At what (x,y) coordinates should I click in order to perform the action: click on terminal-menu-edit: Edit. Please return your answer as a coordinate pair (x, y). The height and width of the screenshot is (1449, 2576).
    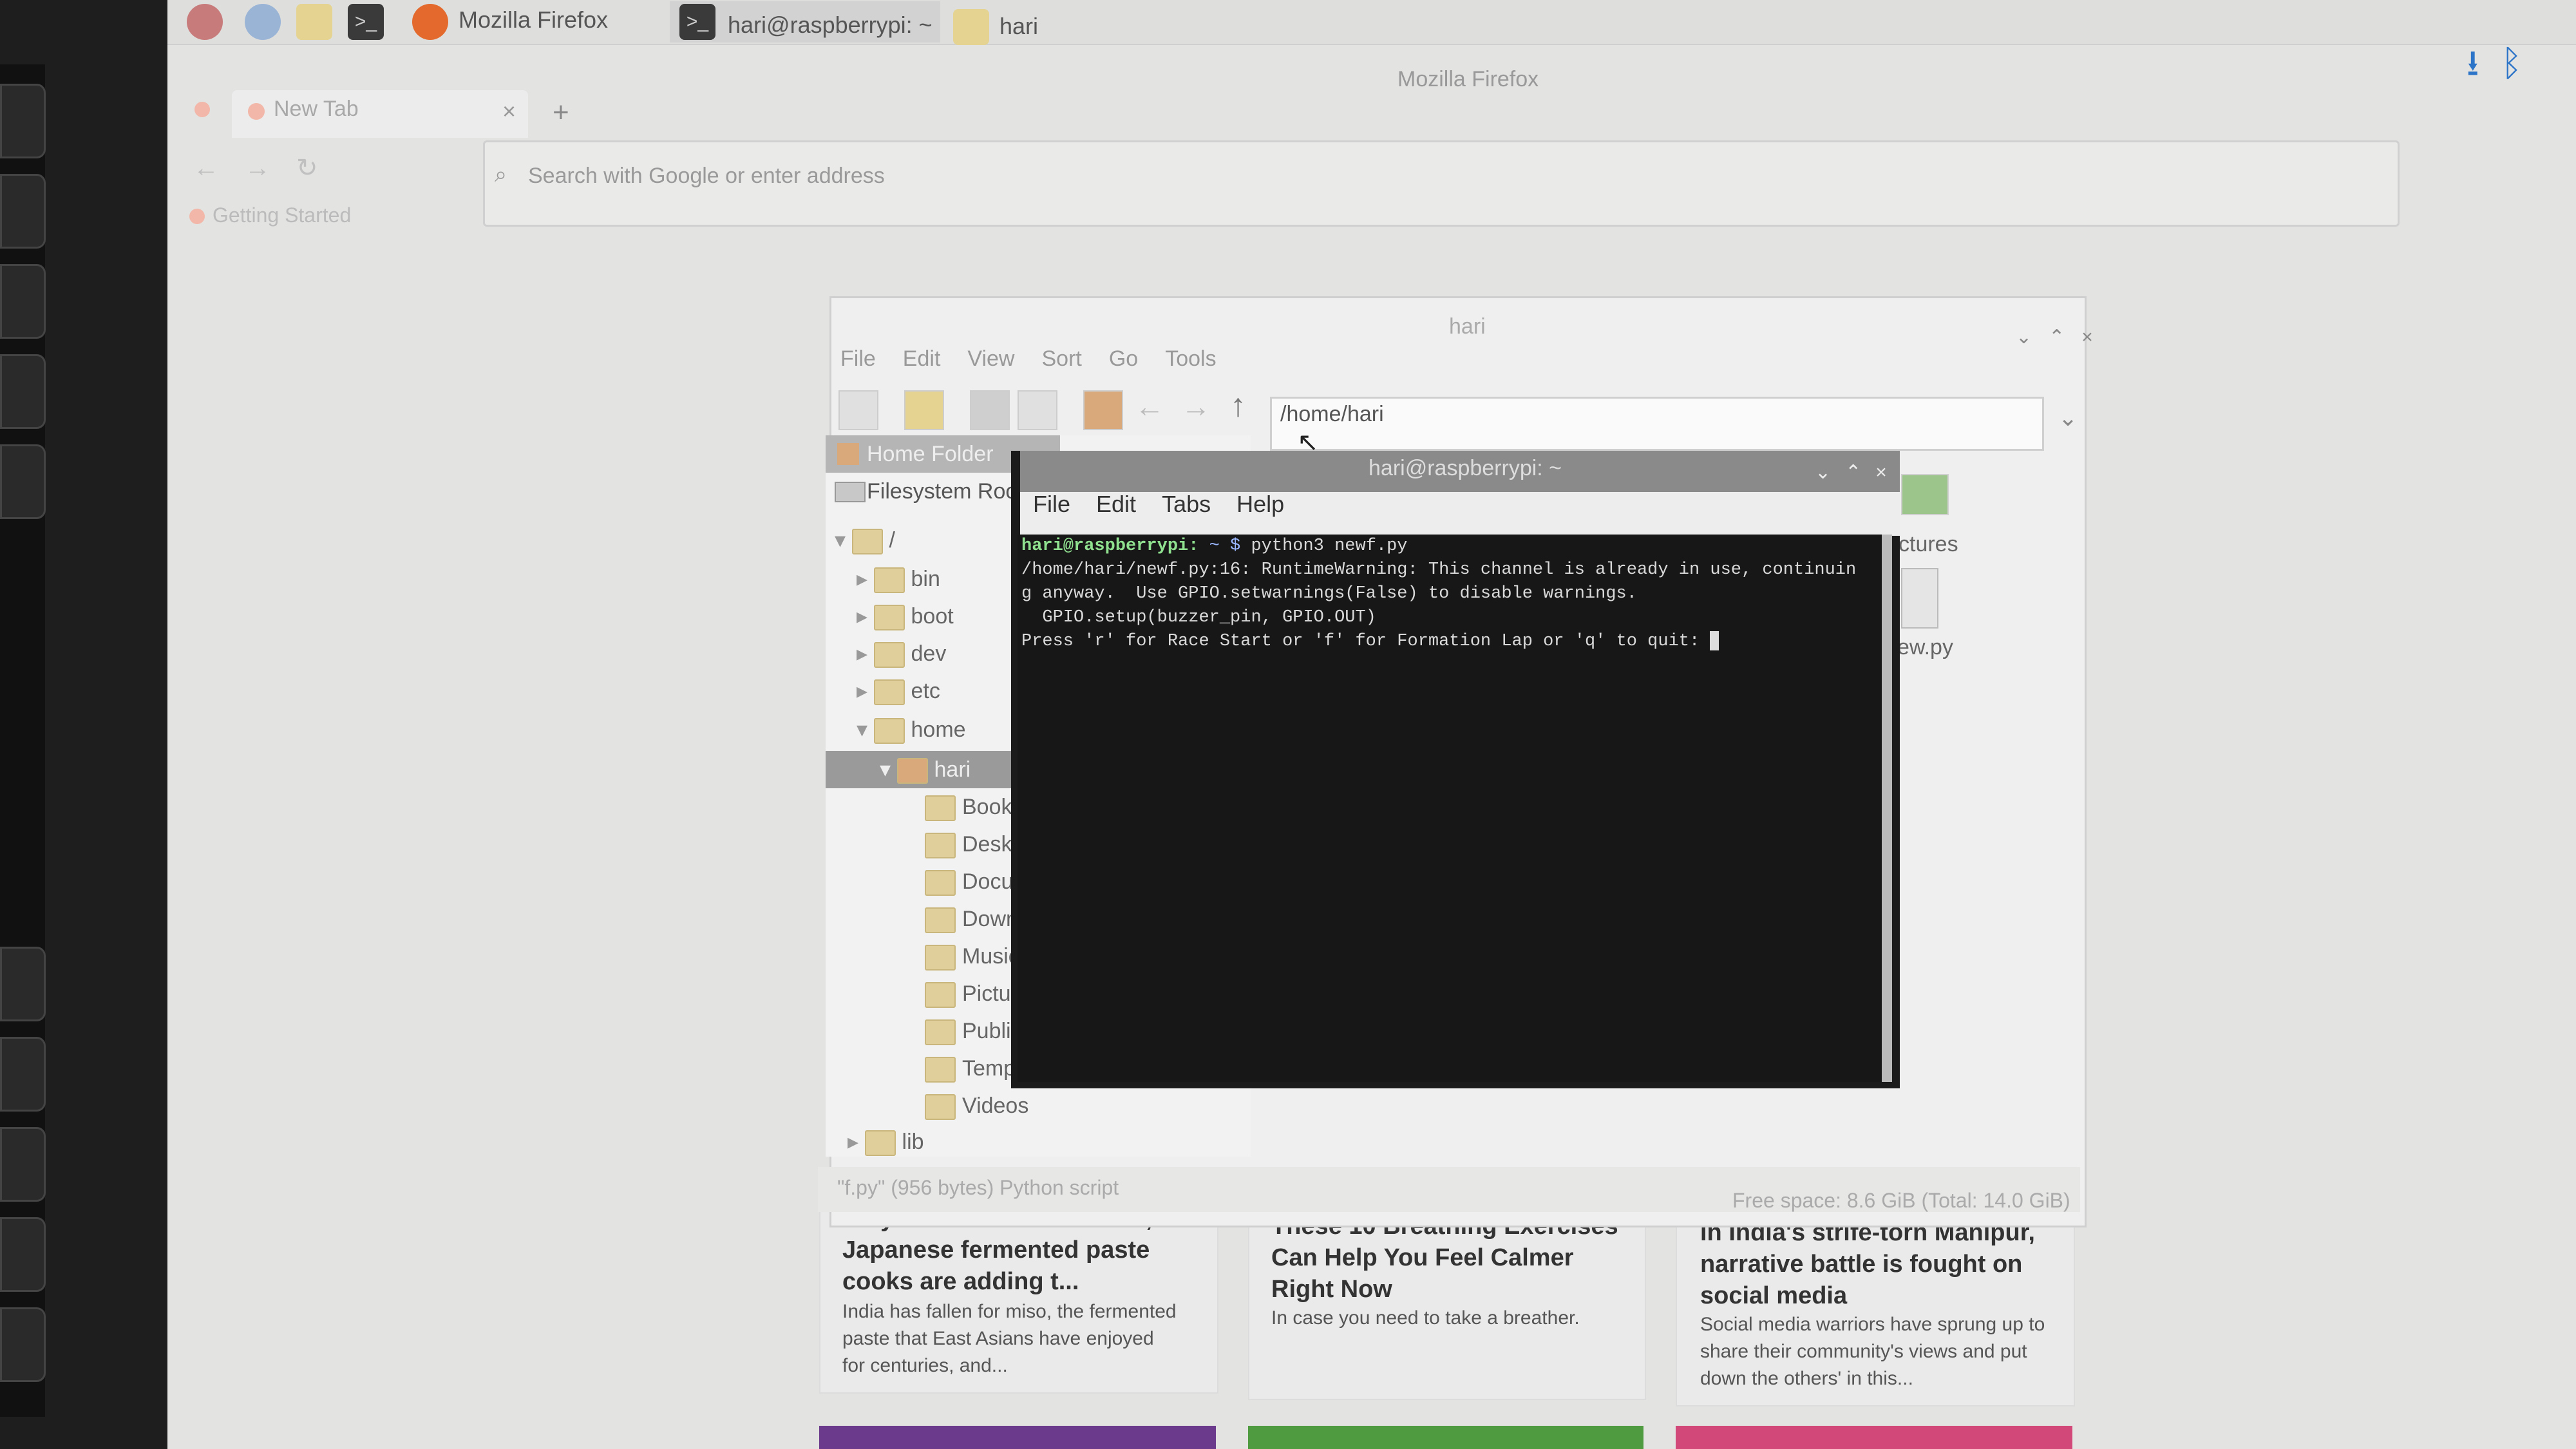
    Looking at the image, I should click on (1116, 504).